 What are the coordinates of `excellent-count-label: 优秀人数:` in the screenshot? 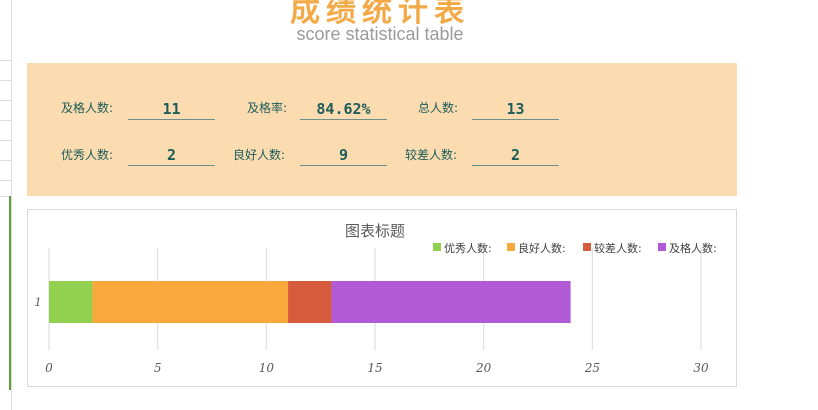 It's located at (87, 155).